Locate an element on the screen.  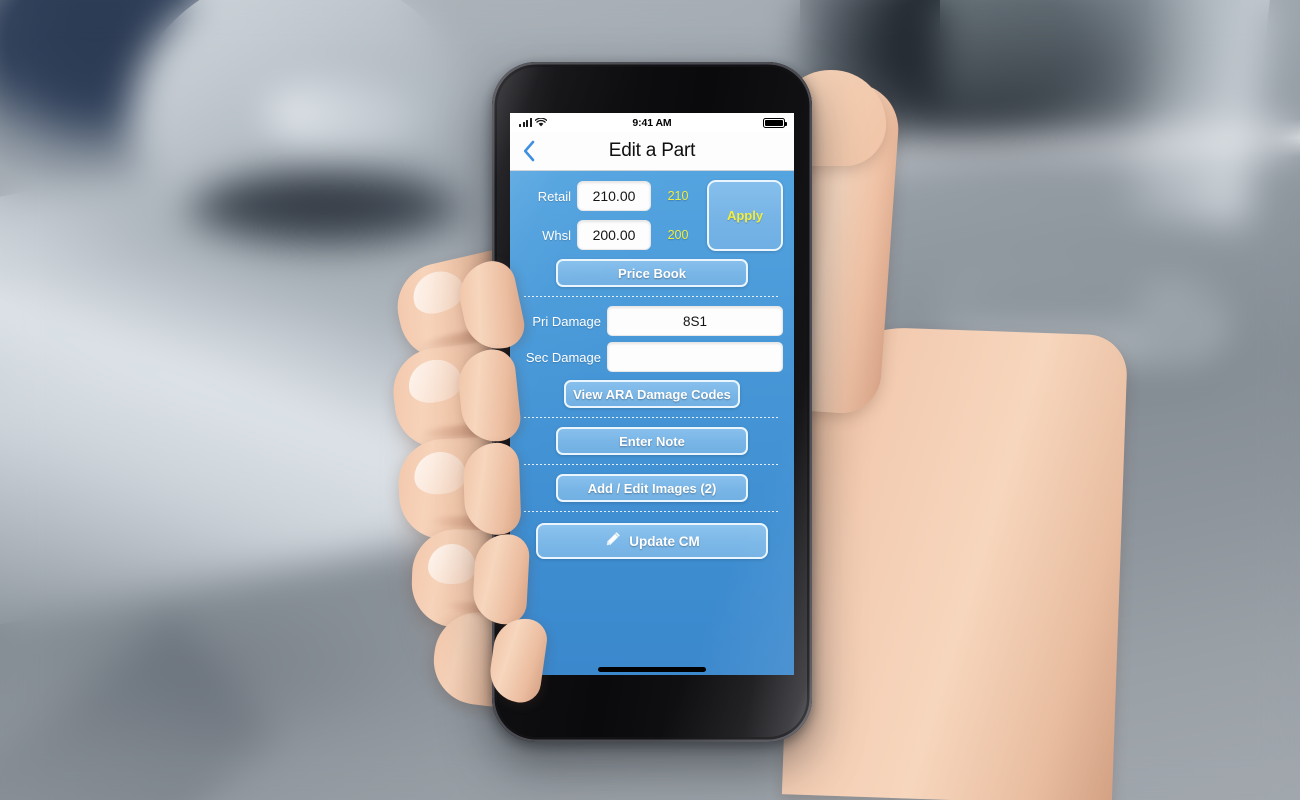
home-indicator is located at coordinates (652, 669).